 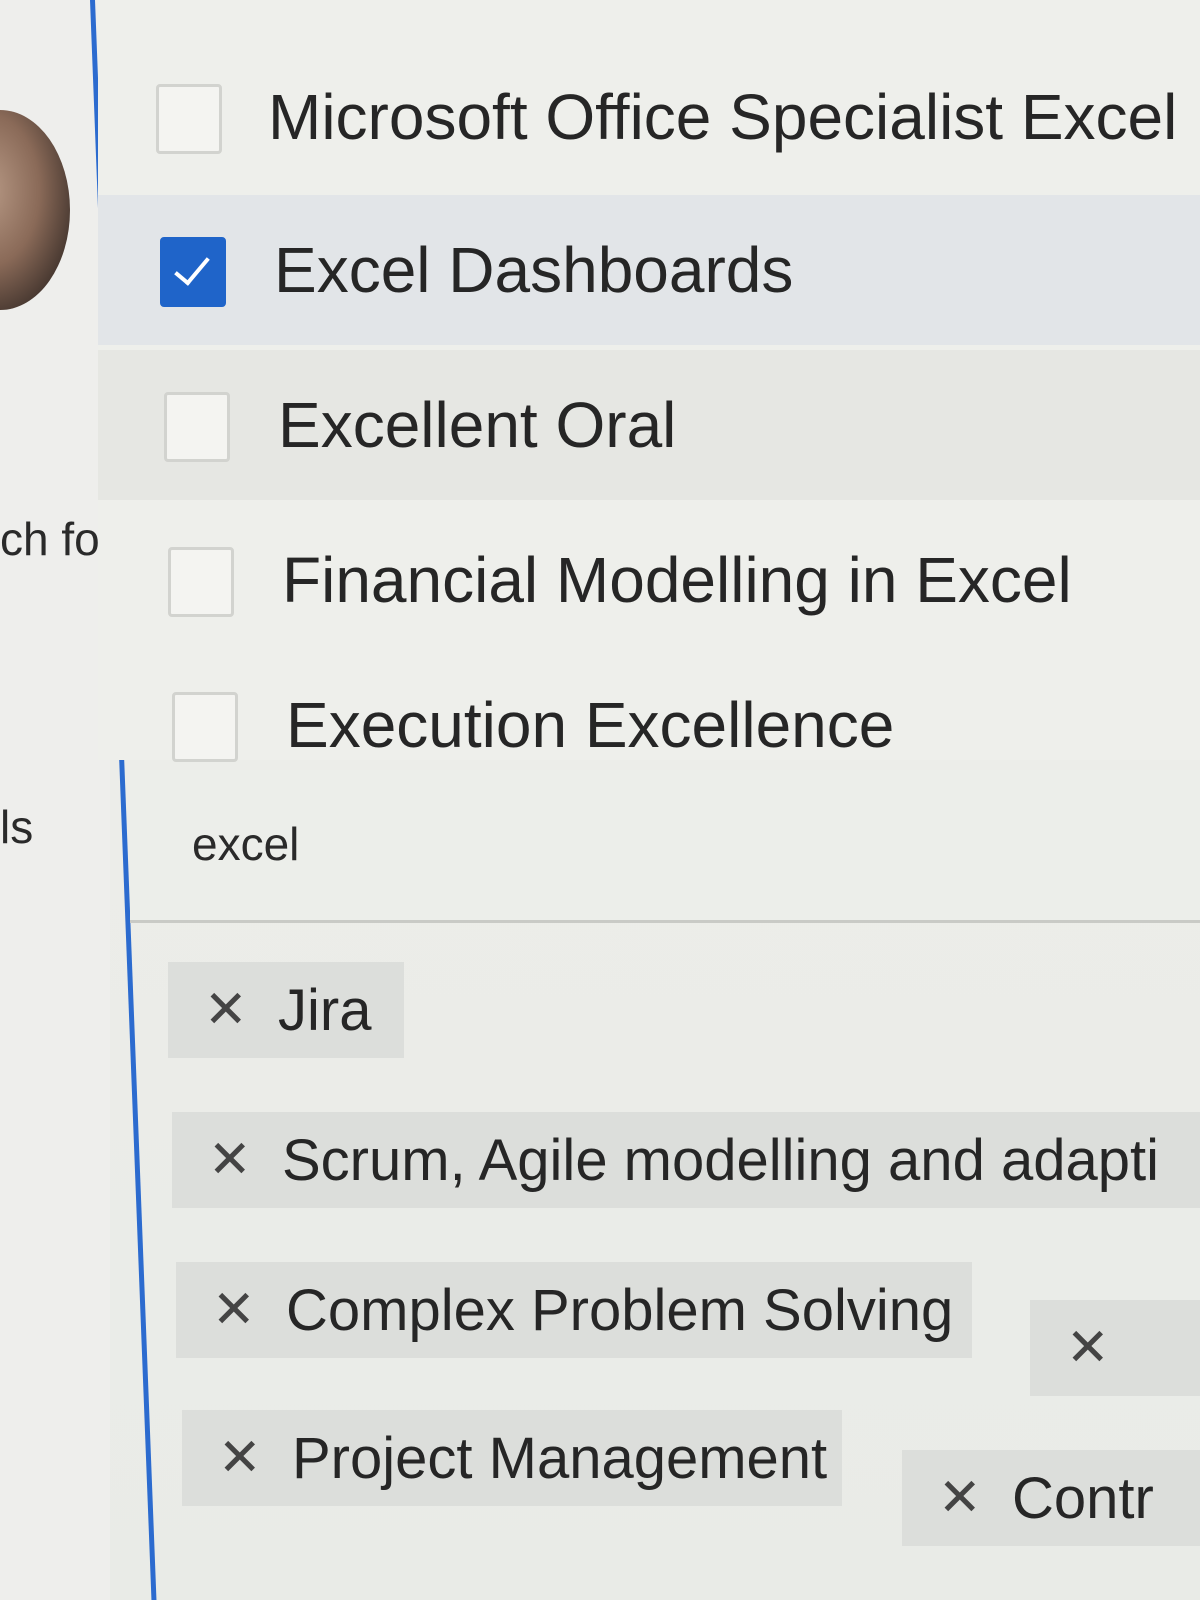 What do you see at coordinates (35, 210) in the screenshot?
I see `avatar` at bounding box center [35, 210].